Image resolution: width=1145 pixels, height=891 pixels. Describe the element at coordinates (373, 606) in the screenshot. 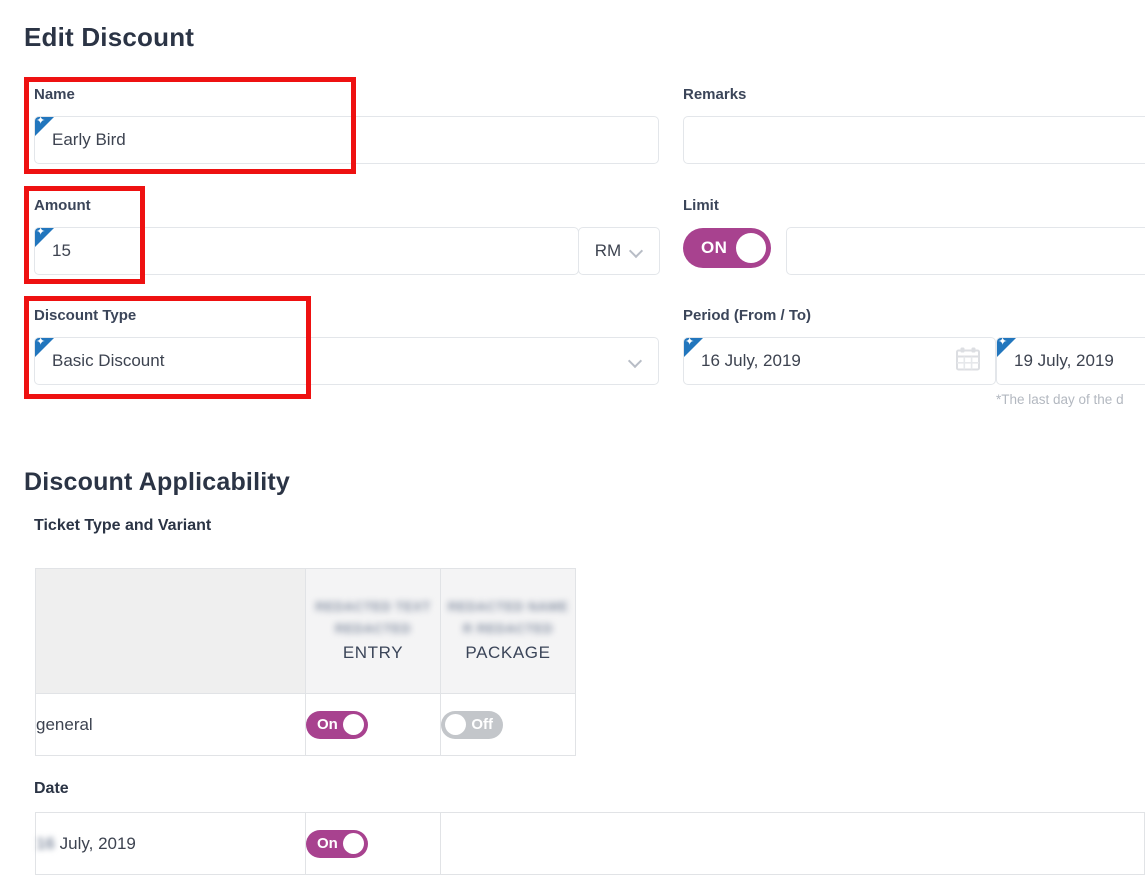

I see `entry-blurred-line-1: REDACTED TEXT` at that location.